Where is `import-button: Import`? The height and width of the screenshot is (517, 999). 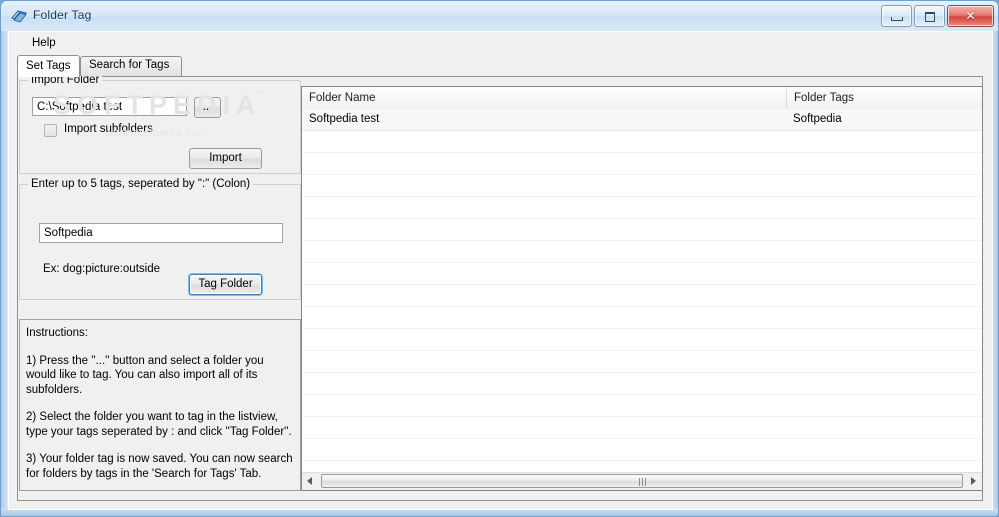 import-button: Import is located at coordinates (225, 158).